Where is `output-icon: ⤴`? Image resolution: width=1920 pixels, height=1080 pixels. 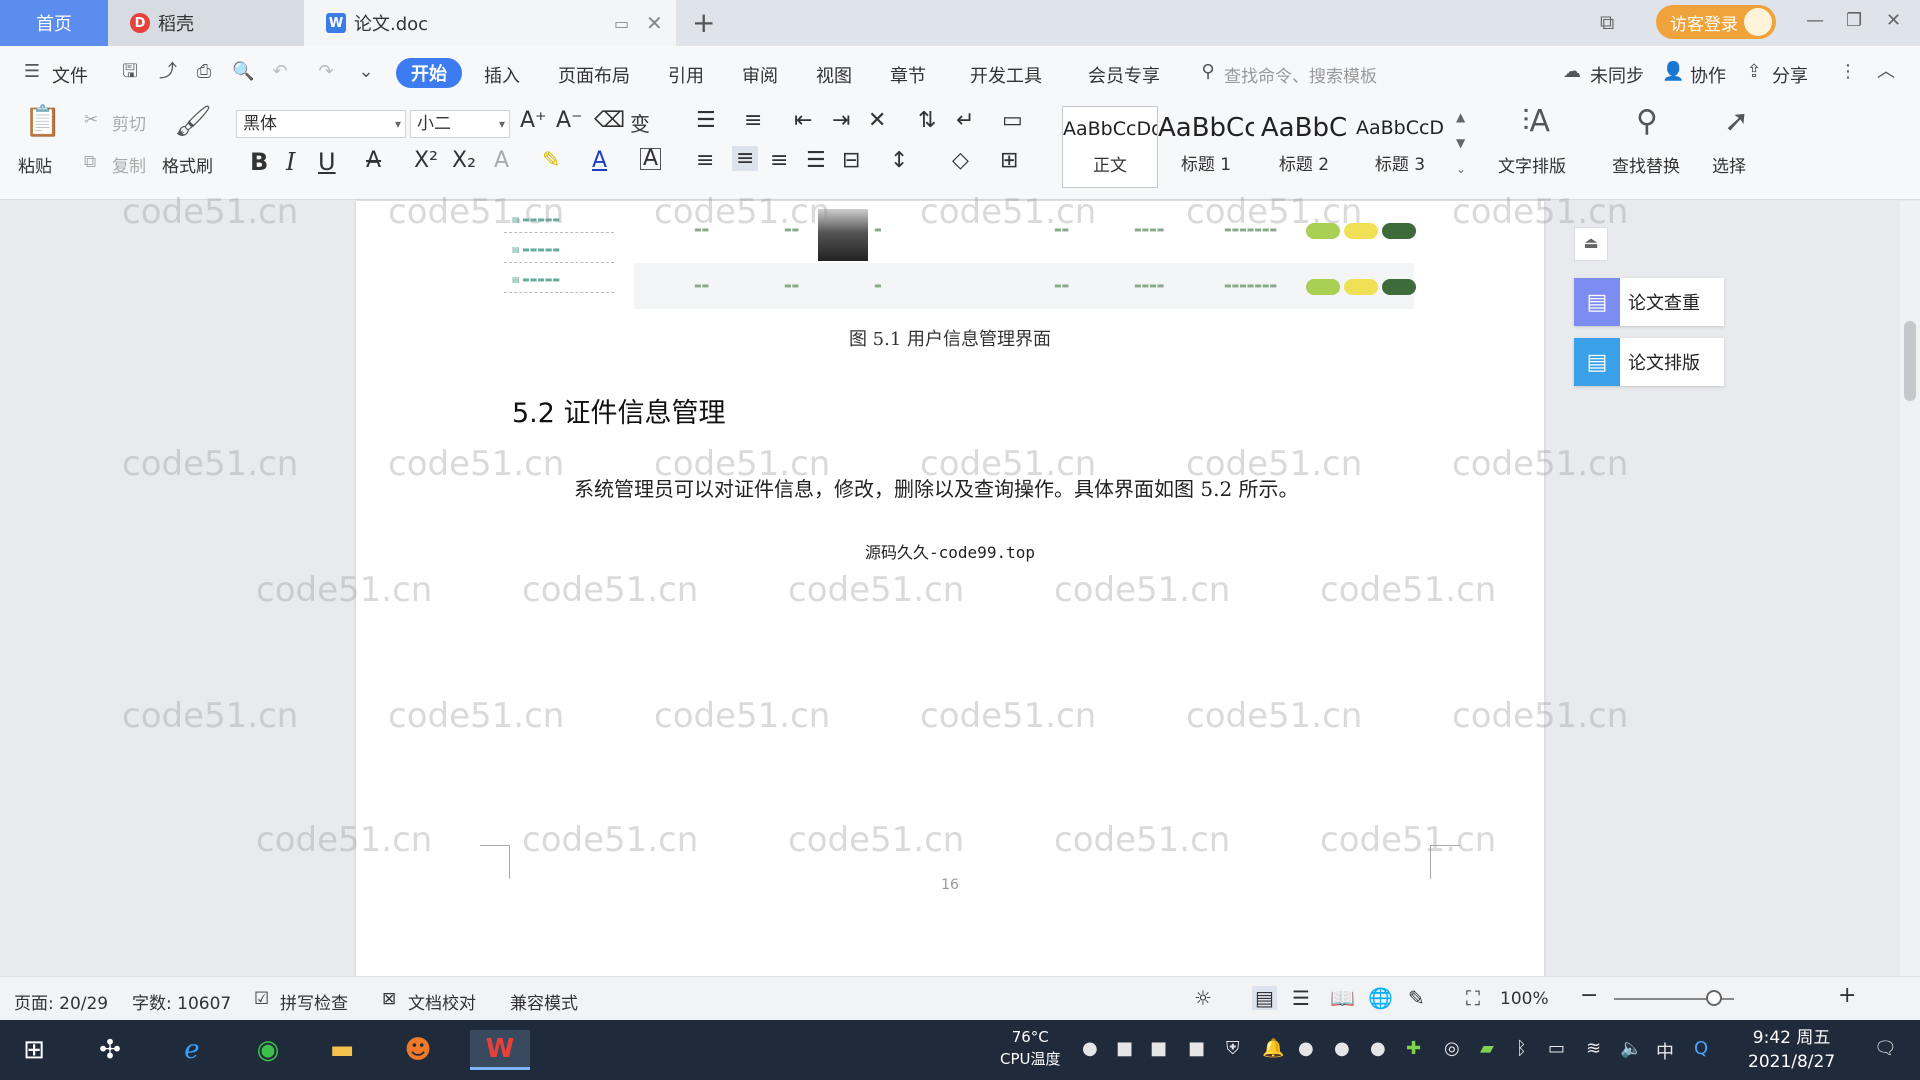 output-icon: ⤴ is located at coordinates (168, 72).